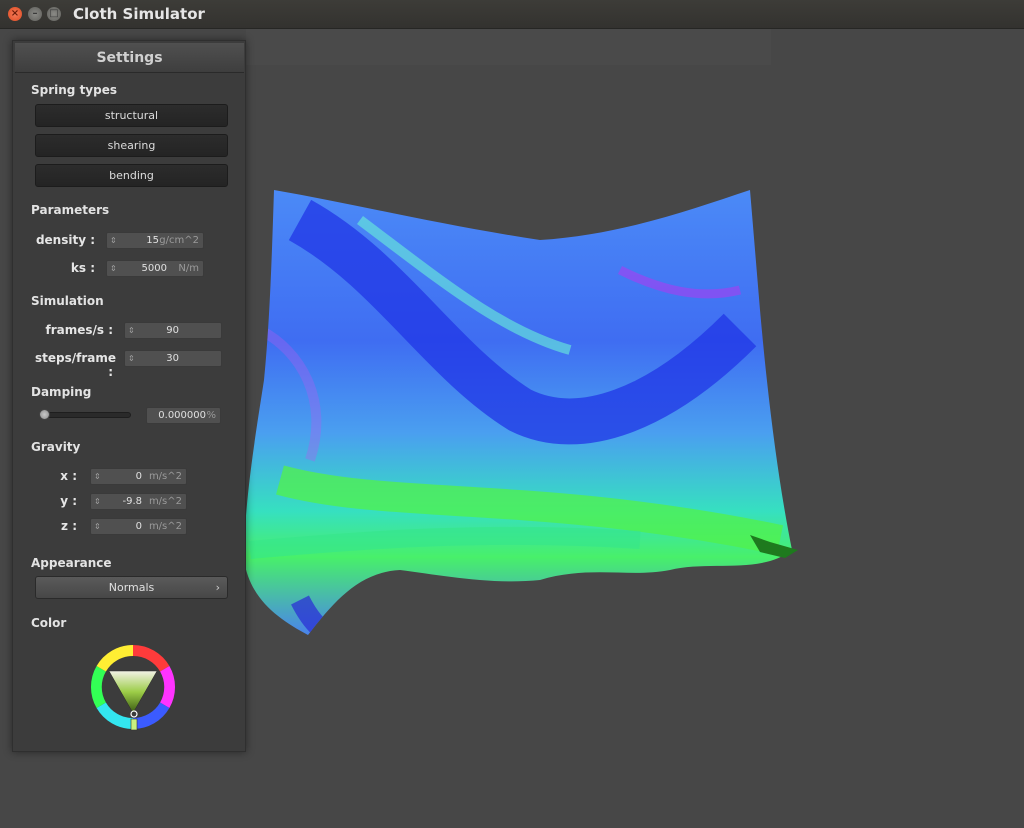 The image size is (1024, 828). What do you see at coordinates (67, 301) in the screenshot?
I see `simulation-heading: Simulation` at bounding box center [67, 301].